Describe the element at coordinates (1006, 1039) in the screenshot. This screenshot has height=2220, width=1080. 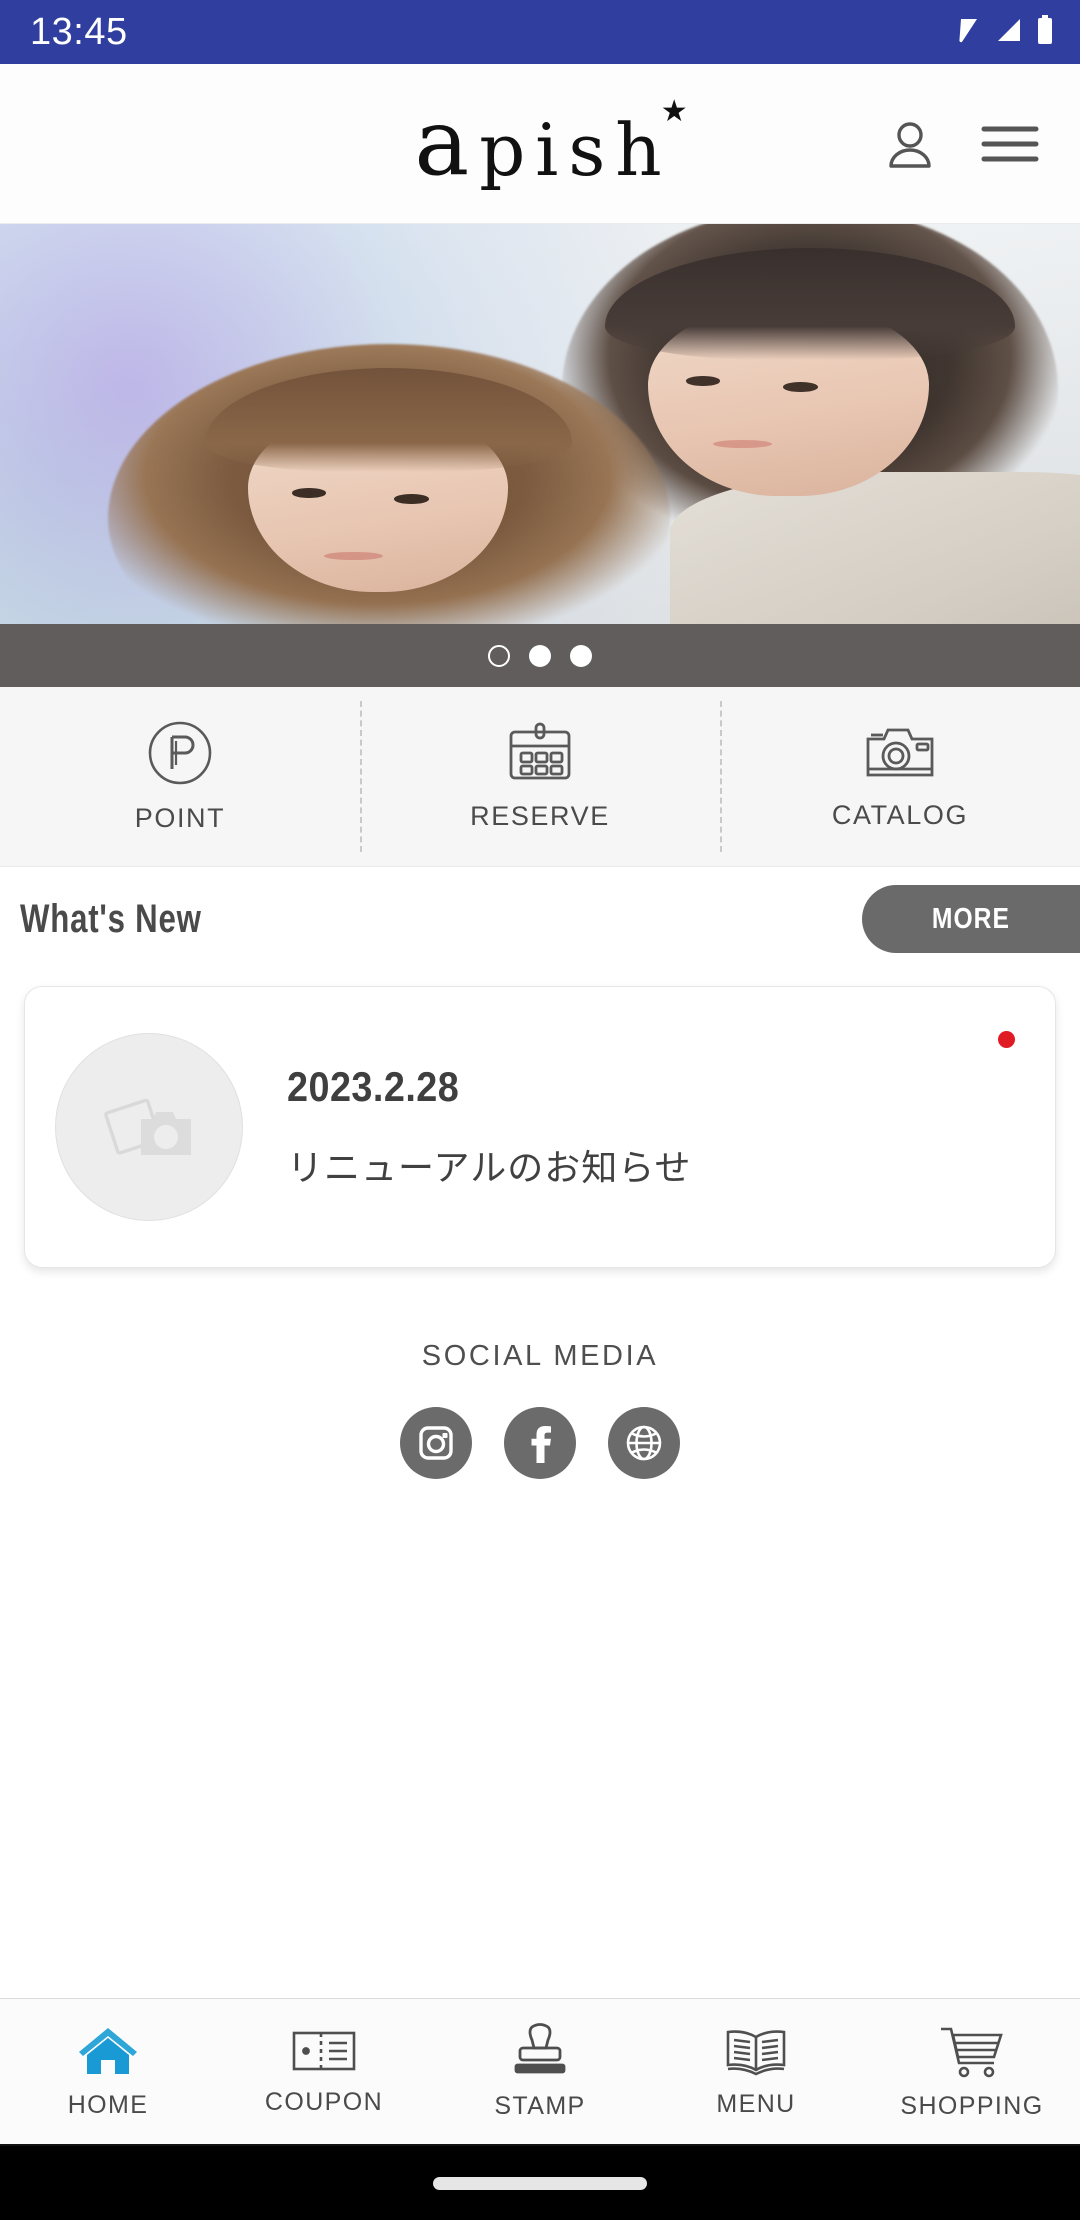
I see `status-badge` at that location.